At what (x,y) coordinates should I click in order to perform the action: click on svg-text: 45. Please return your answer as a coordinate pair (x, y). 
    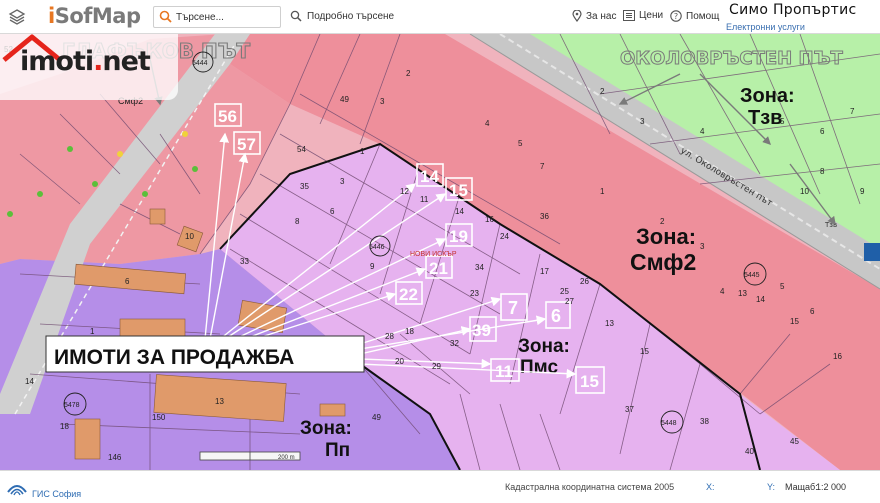
    Looking at the image, I should click on (794, 441).